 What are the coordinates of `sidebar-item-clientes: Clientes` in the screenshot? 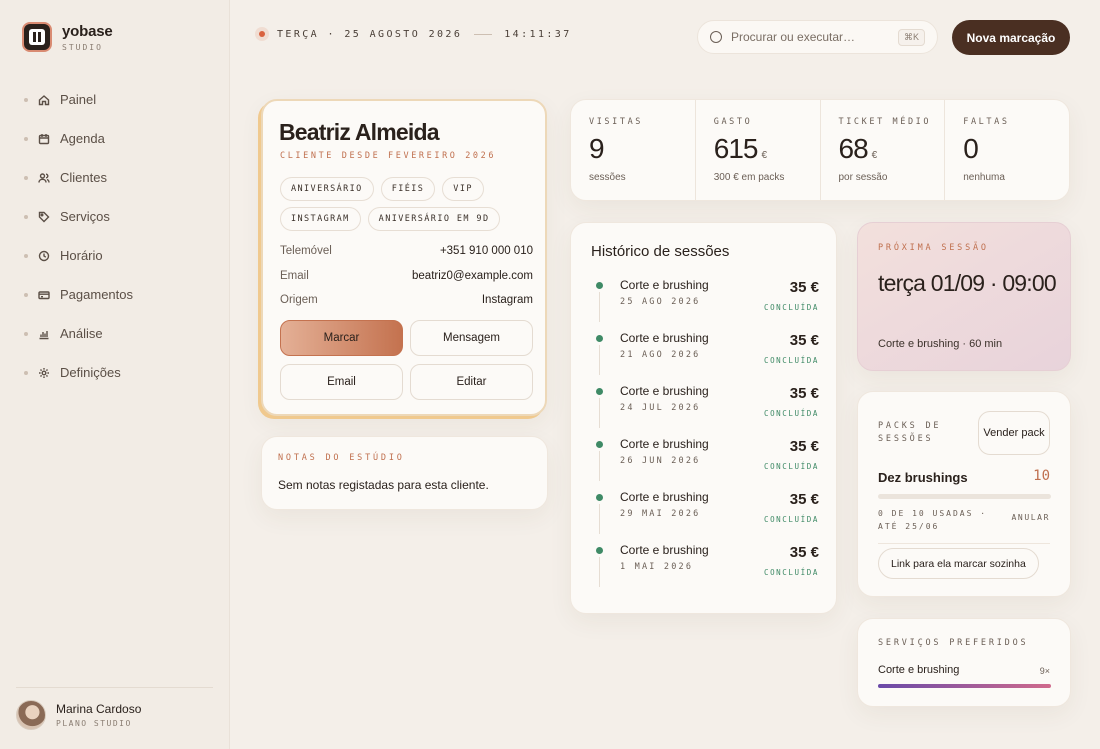 It's located at (78, 177).